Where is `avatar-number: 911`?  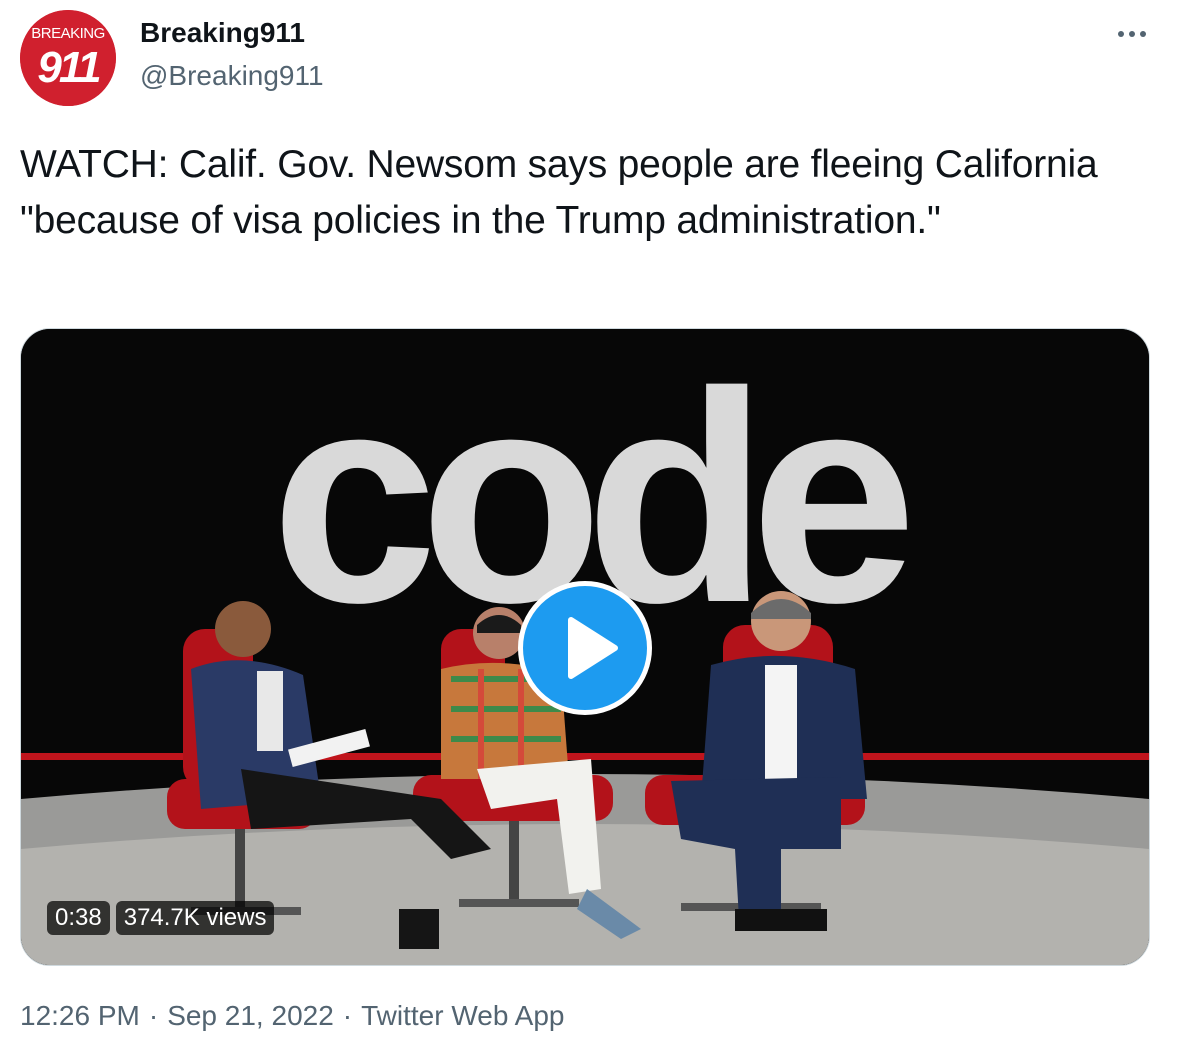 avatar-number: 911 is located at coordinates (68, 67).